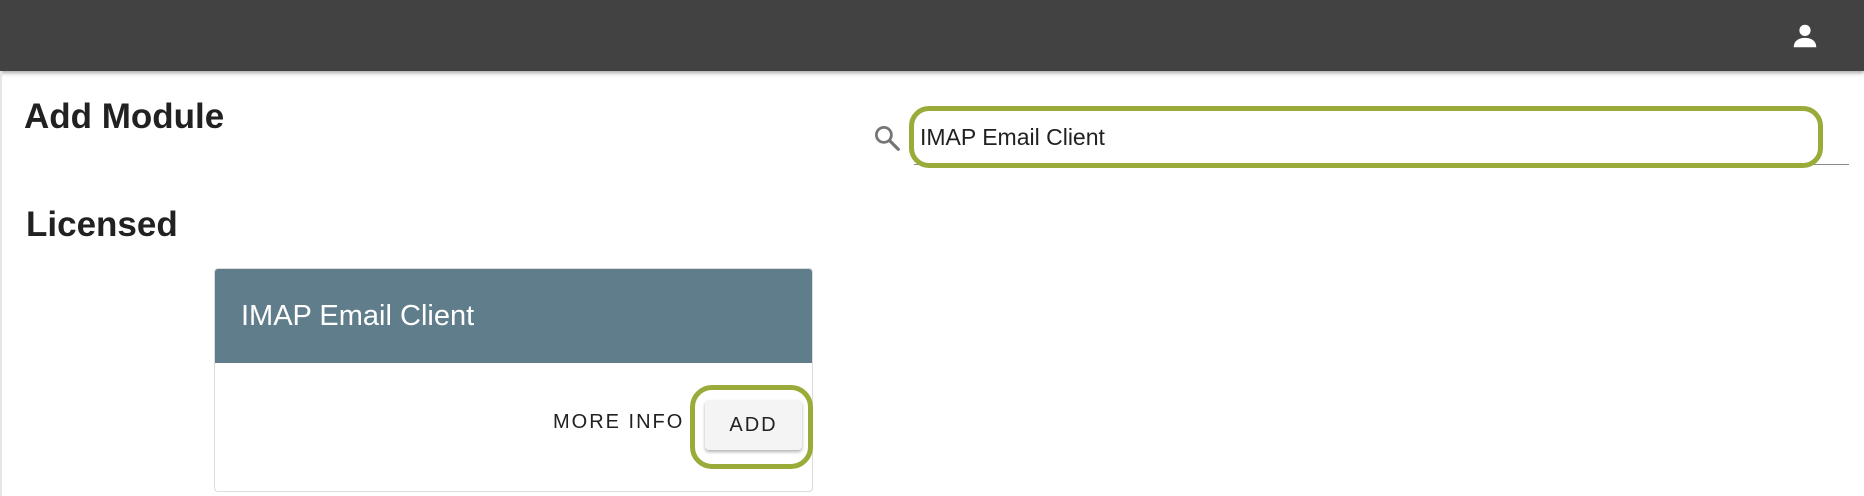 The height and width of the screenshot is (496, 1864). I want to click on account-button, so click(1805, 36).